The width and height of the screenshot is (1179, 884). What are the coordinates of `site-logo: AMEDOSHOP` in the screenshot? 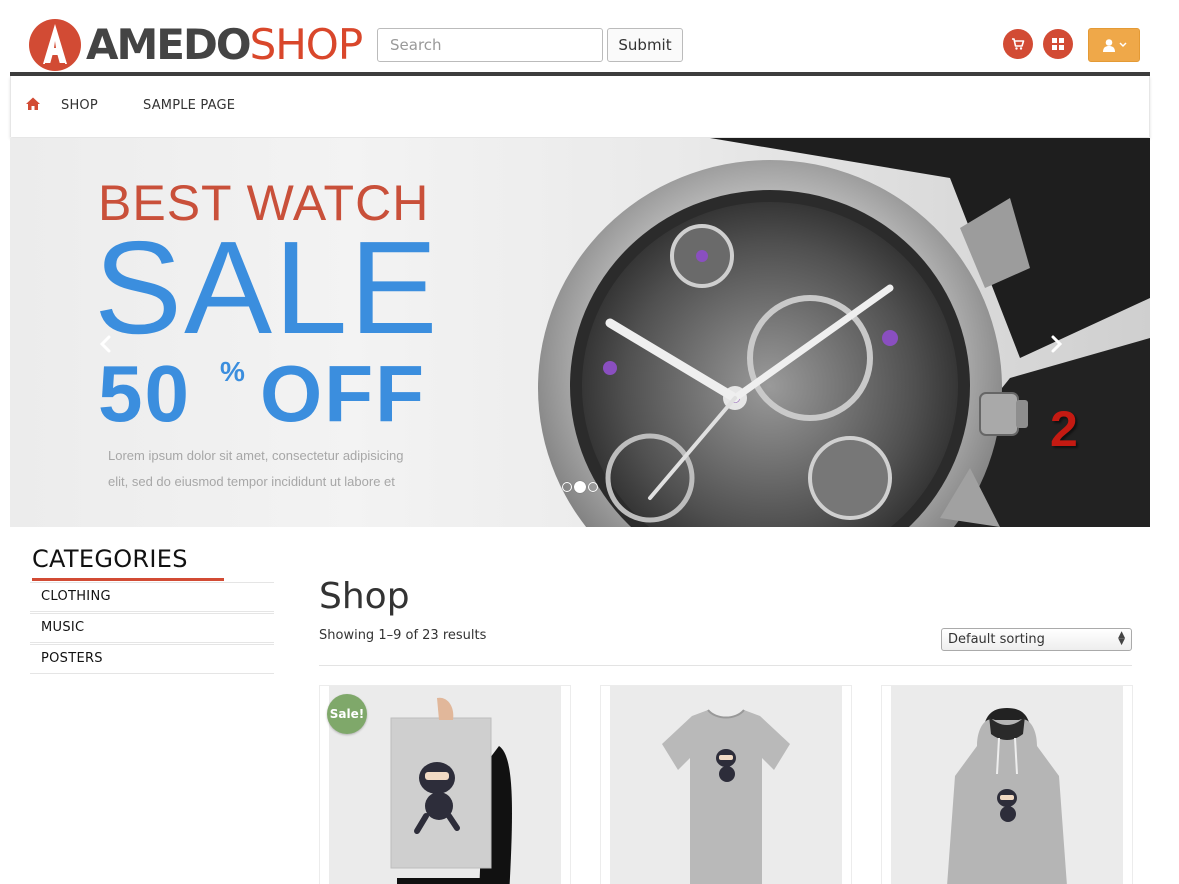 It's located at (196, 45).